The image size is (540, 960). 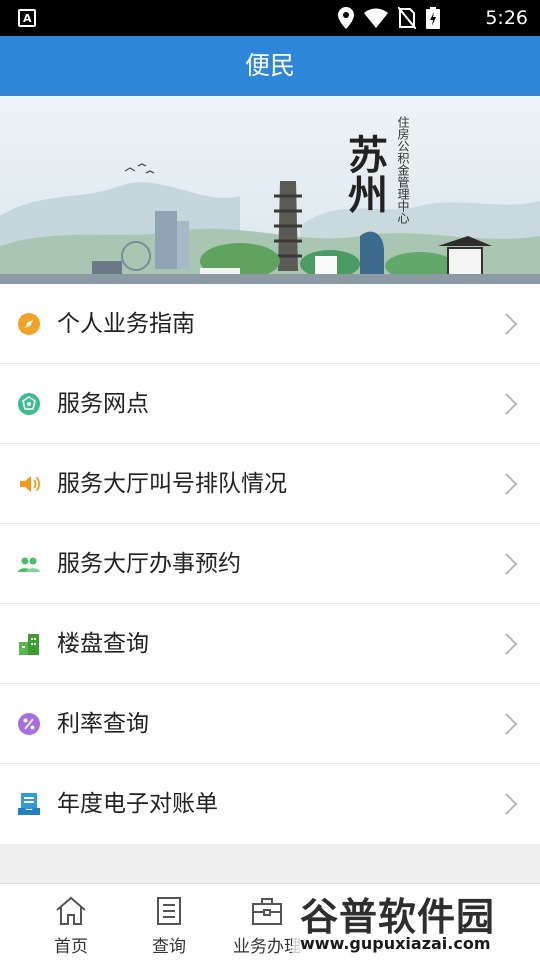 What do you see at coordinates (403, 170) in the screenshot?
I see `banner-org-text: 住房公积金管理中心` at bounding box center [403, 170].